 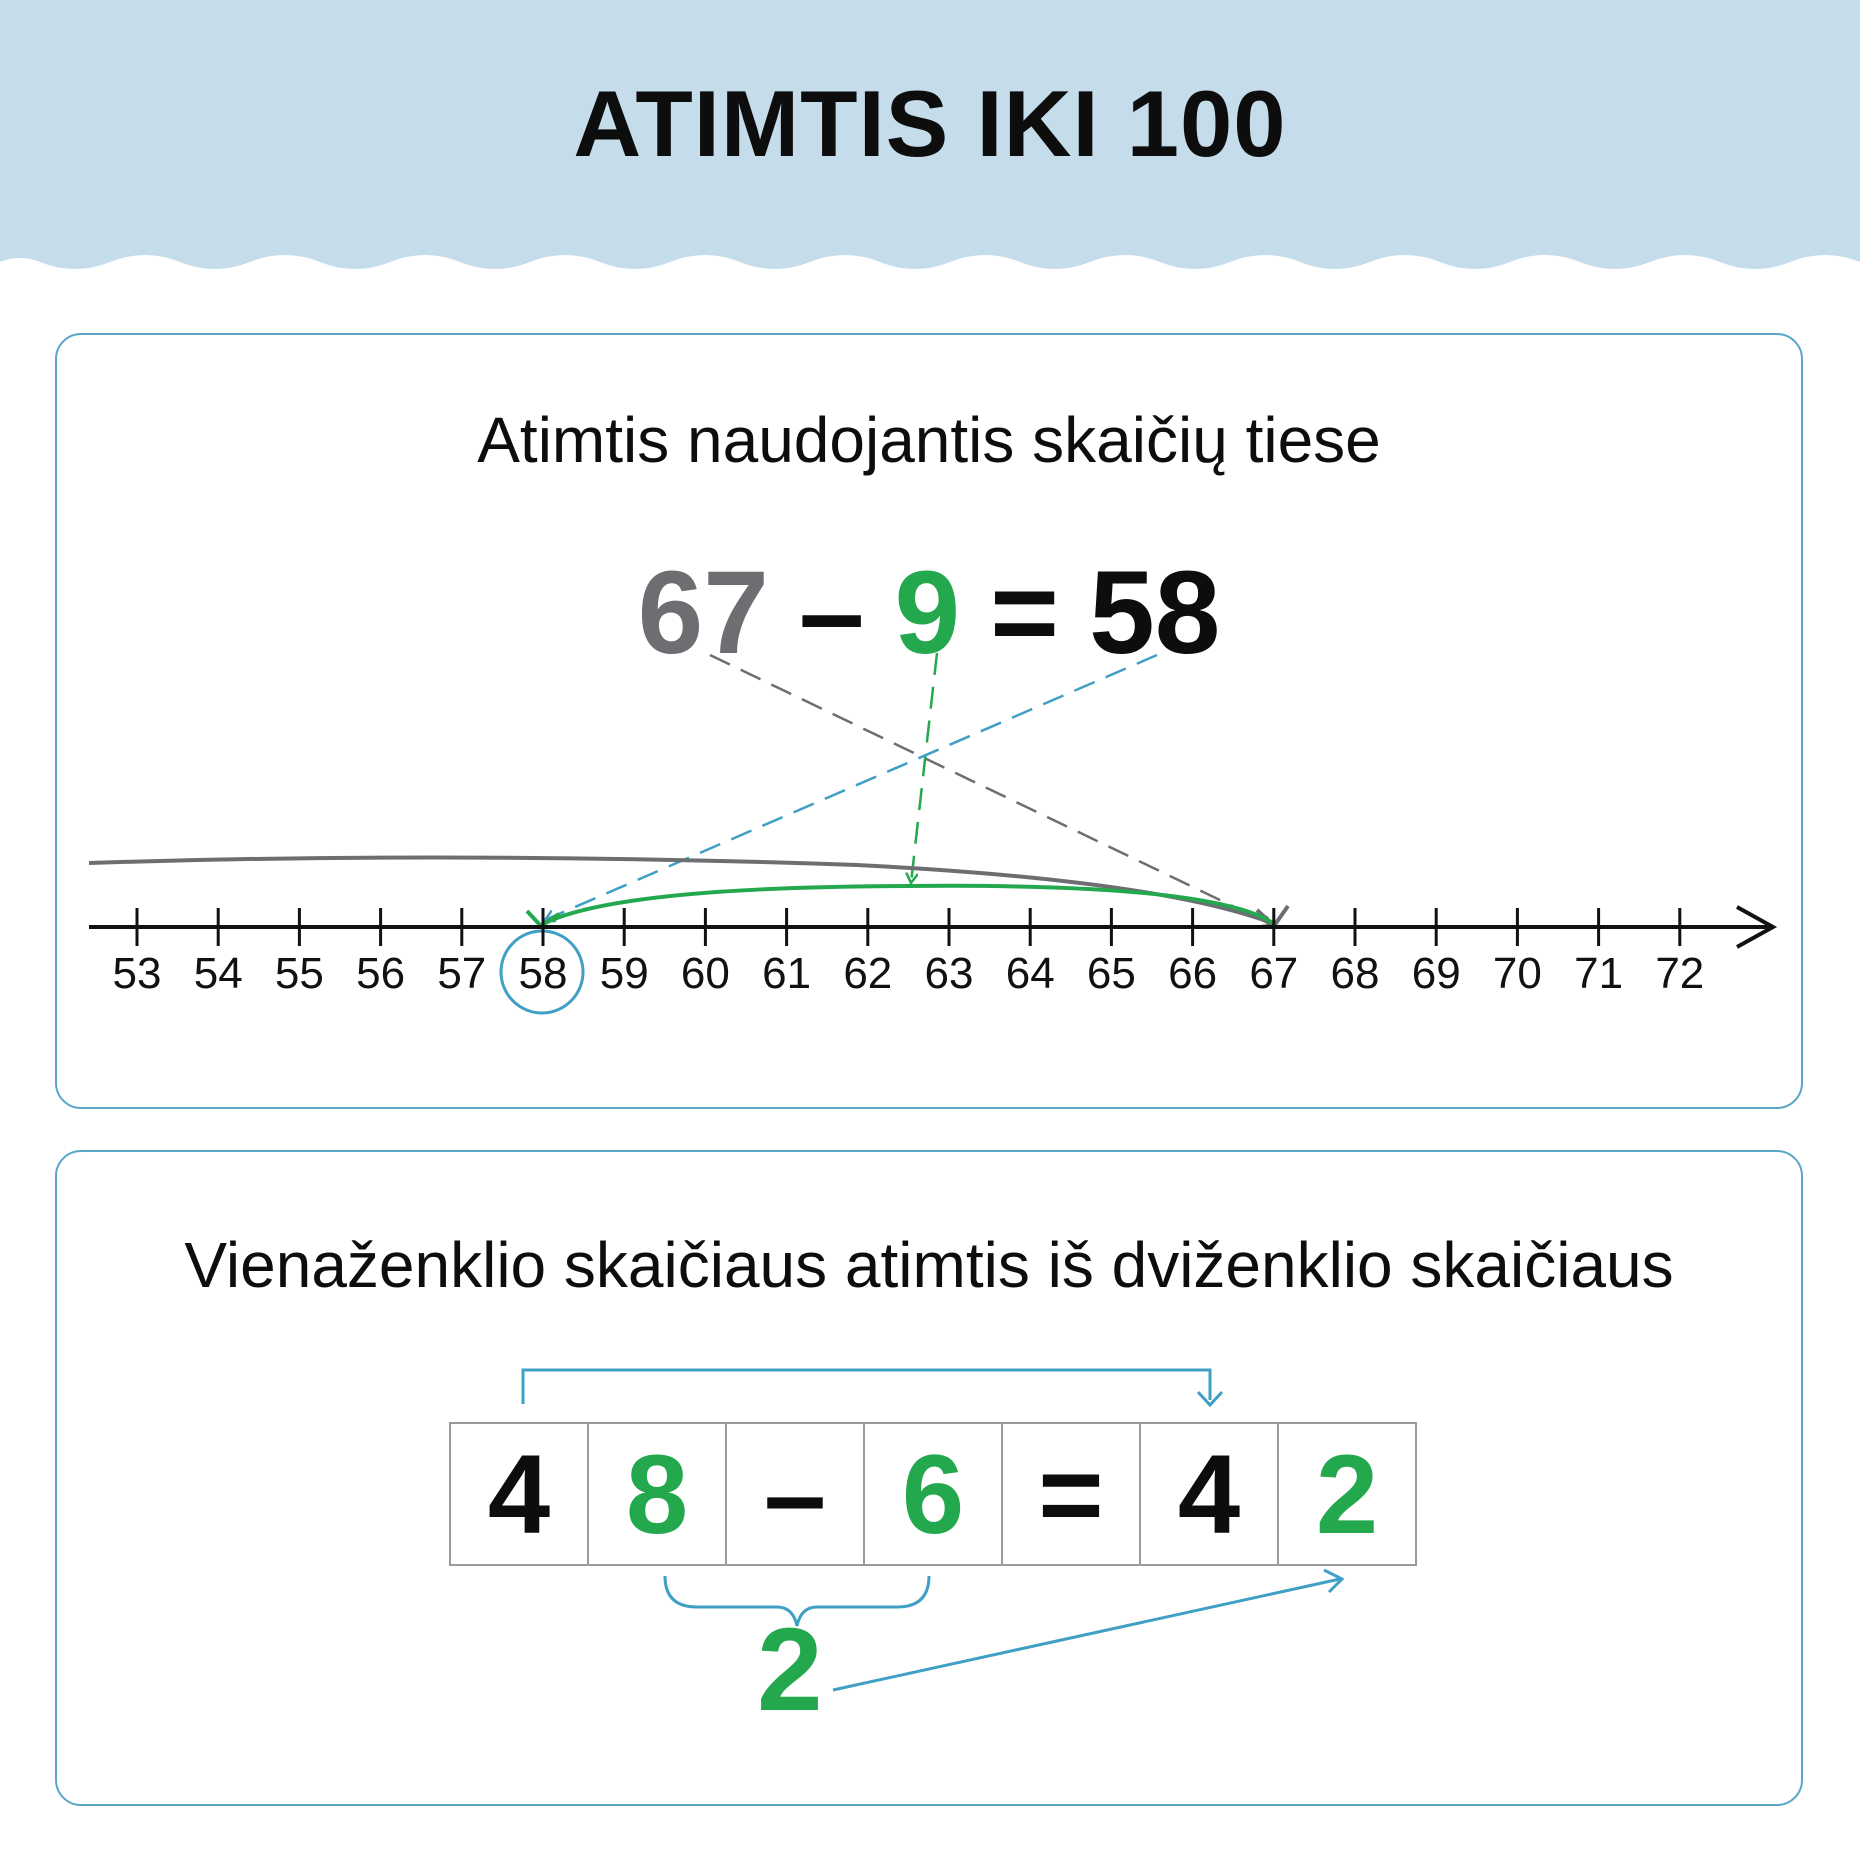 What do you see at coordinates (1071, 1494) in the screenshot?
I see `digit-cell: =` at bounding box center [1071, 1494].